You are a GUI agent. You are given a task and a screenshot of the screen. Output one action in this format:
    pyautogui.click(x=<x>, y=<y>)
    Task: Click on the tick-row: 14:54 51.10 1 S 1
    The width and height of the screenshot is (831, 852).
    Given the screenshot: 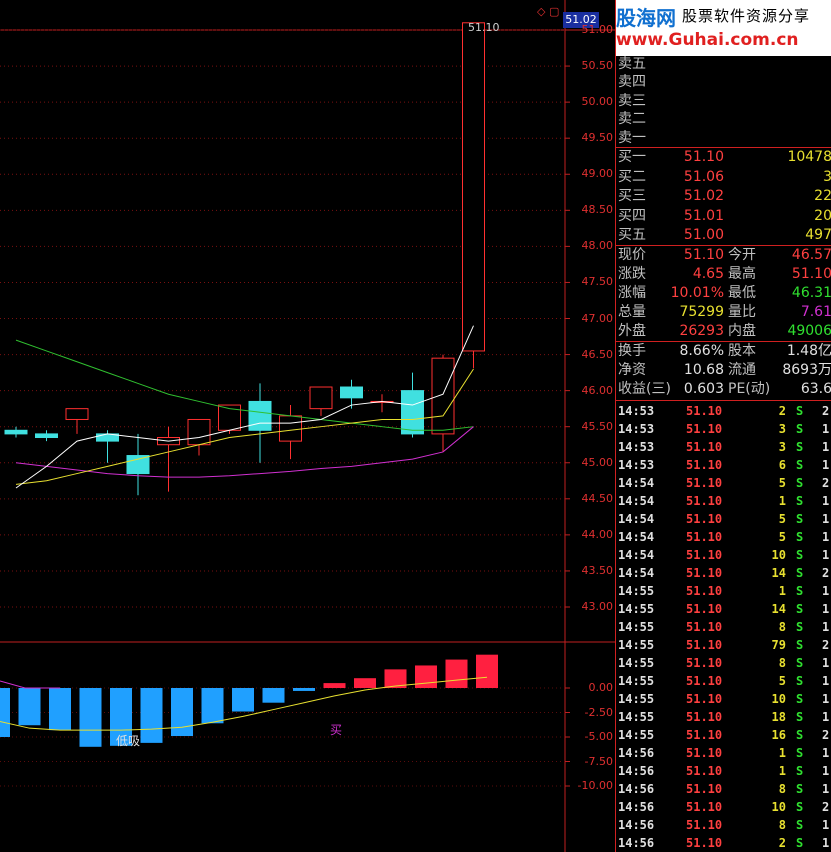 What is the action you would take?
    pyautogui.click(x=723, y=501)
    